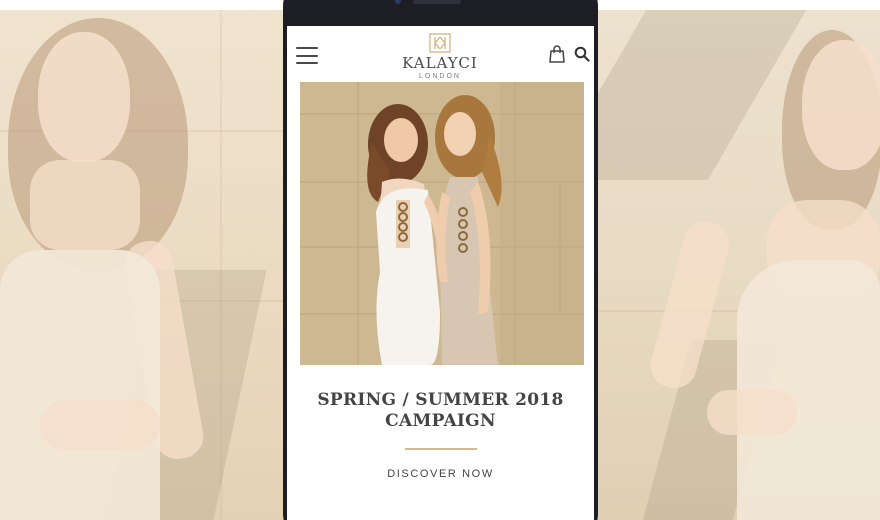  Describe the element at coordinates (437, 2) in the screenshot. I see `phone-speaker` at that location.